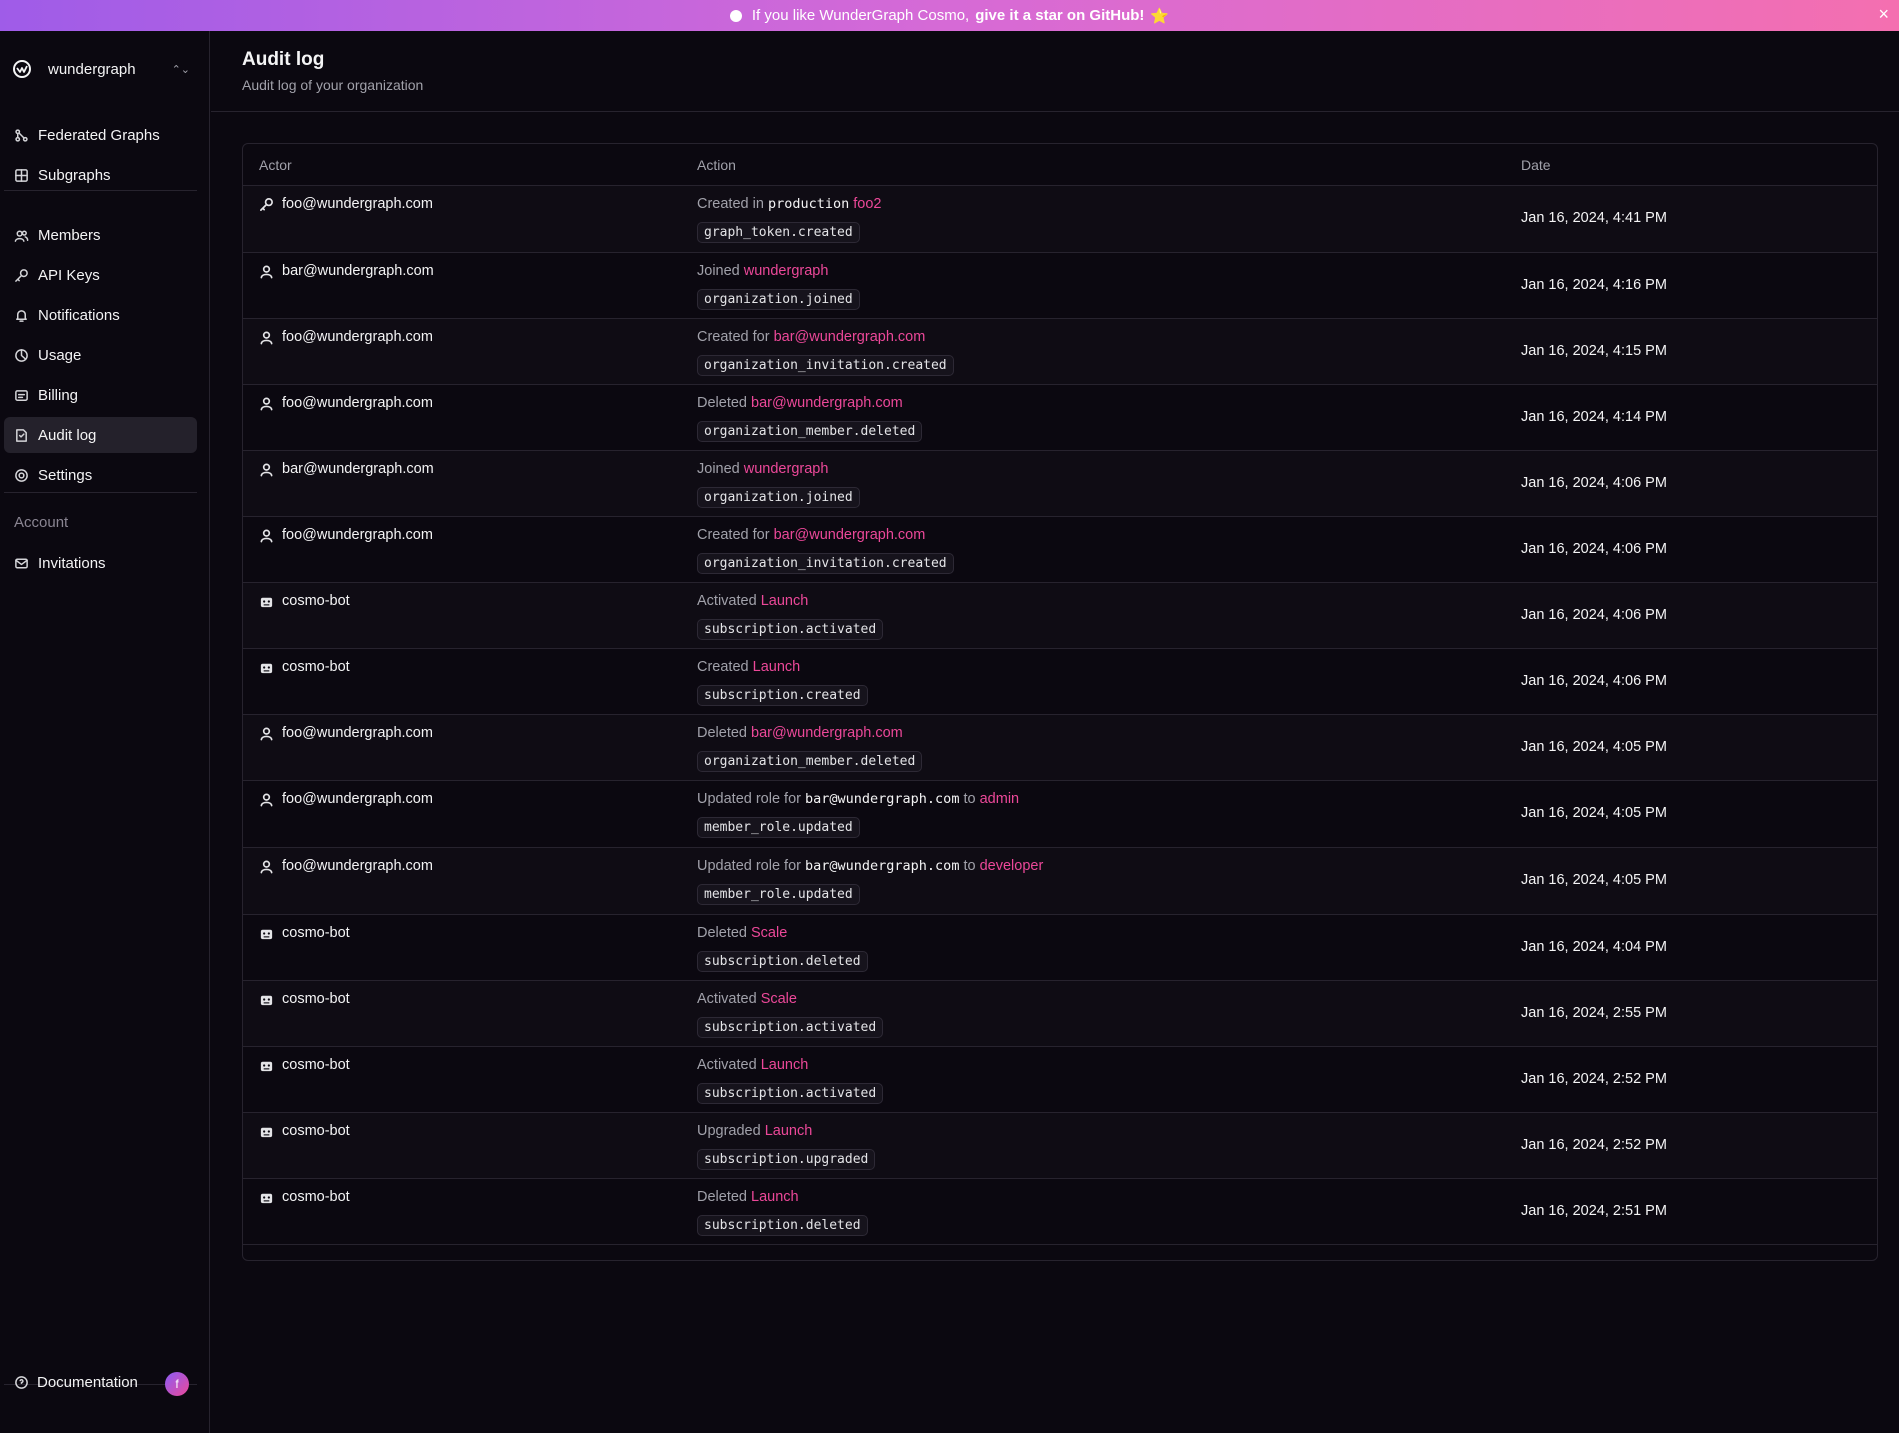 The height and width of the screenshot is (1433, 1899). What do you see at coordinates (60, 355) in the screenshot?
I see `sidebar-item-label: Usage` at bounding box center [60, 355].